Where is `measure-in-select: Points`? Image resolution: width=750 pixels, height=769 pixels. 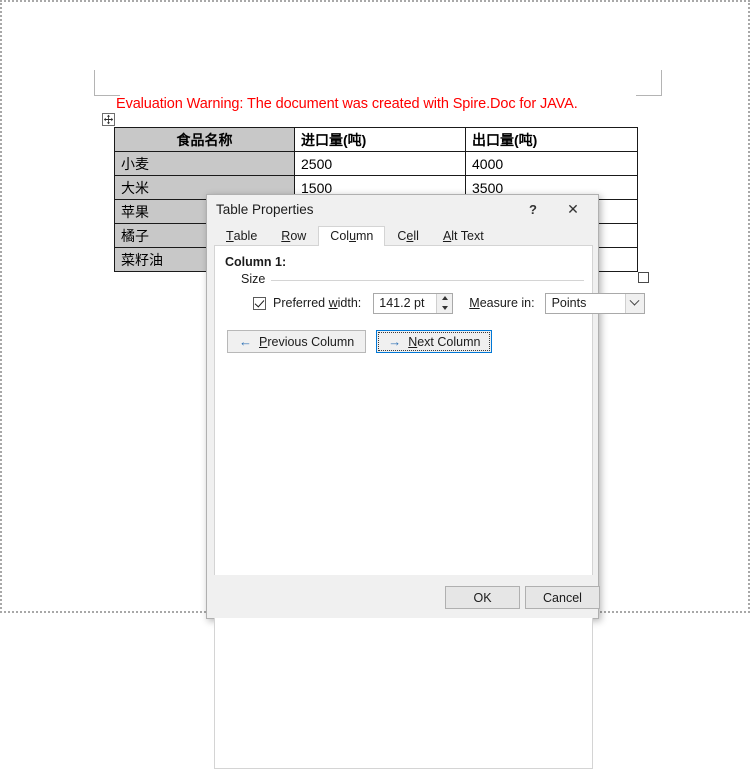 measure-in-select: Points is located at coordinates (595, 303).